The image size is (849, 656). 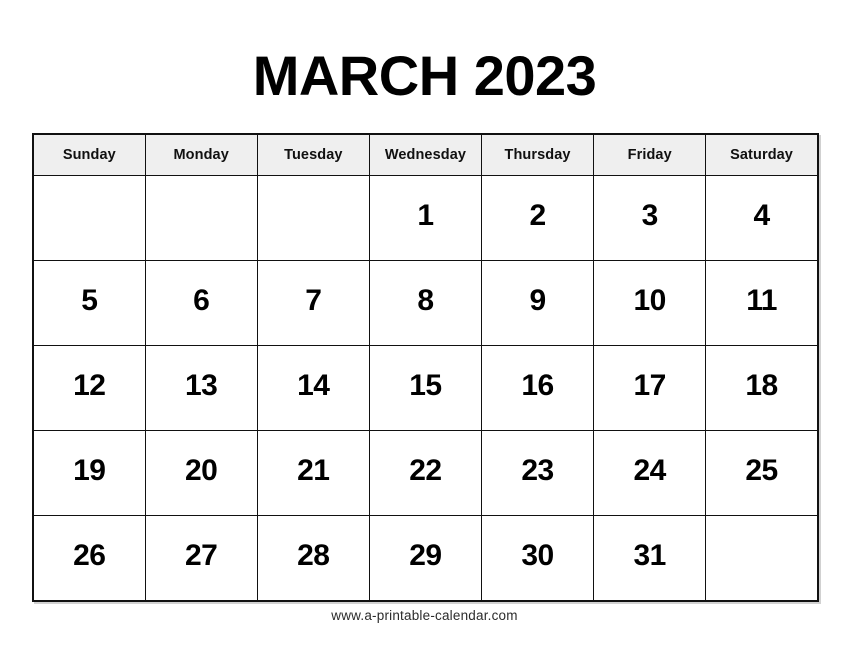 I want to click on calendar-day-cell: 27, so click(x=201, y=558).